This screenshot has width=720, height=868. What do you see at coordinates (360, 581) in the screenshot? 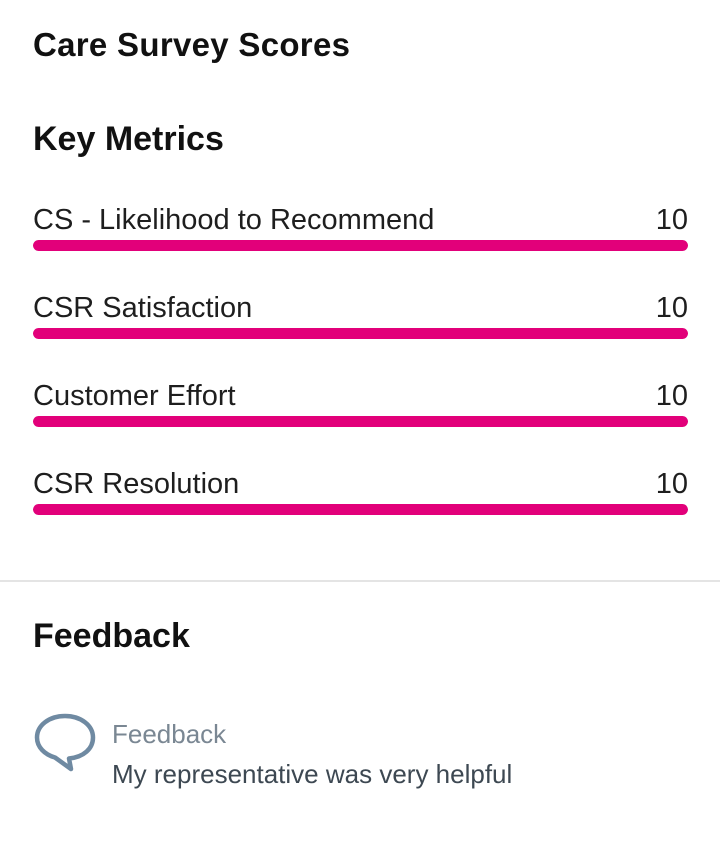
I see `section-divider` at bounding box center [360, 581].